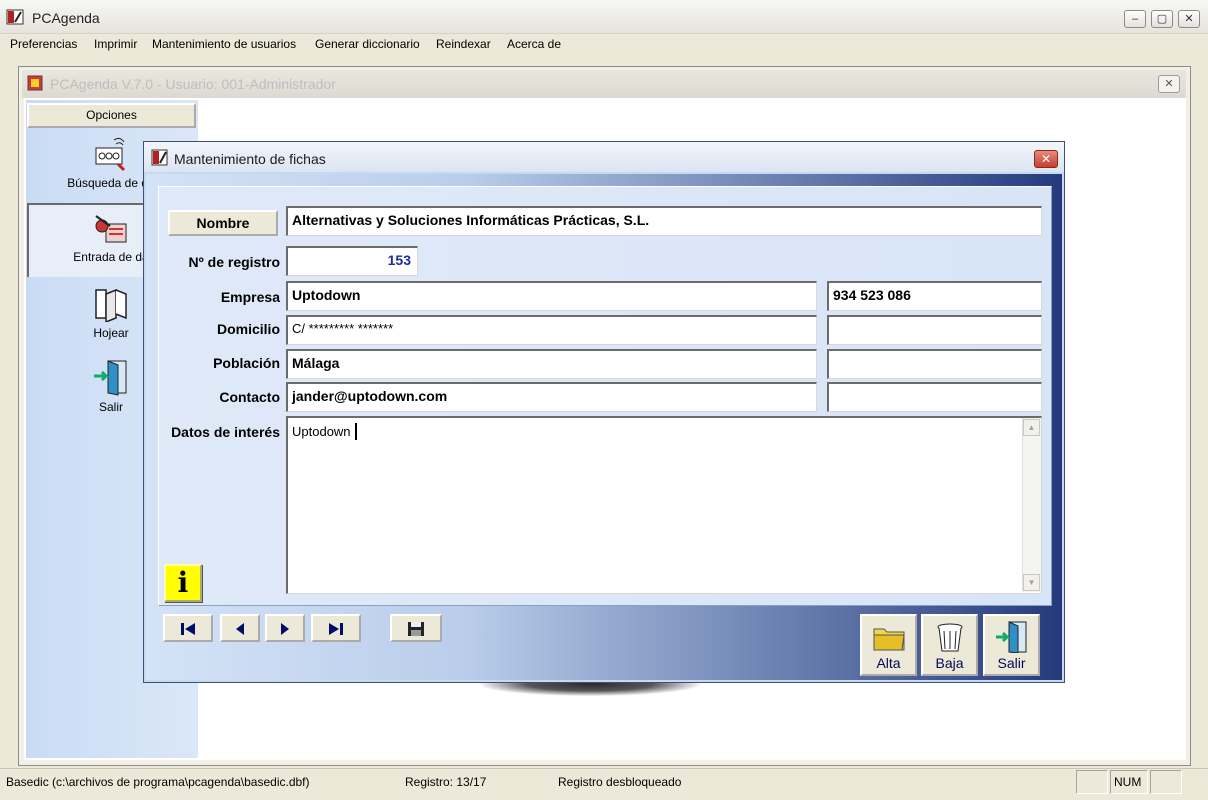 This screenshot has width=1208, height=800. I want to click on folder-icon, so click(889, 639).